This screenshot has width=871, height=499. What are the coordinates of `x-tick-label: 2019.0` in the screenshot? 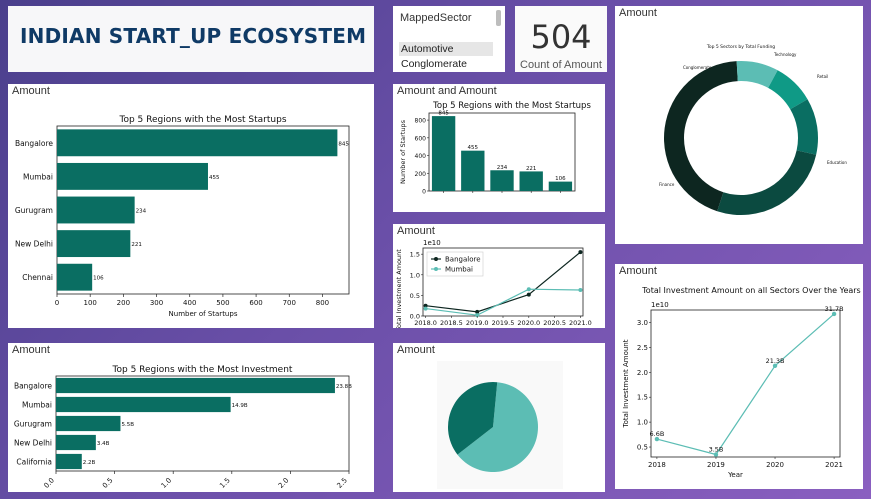 It's located at (477, 323).